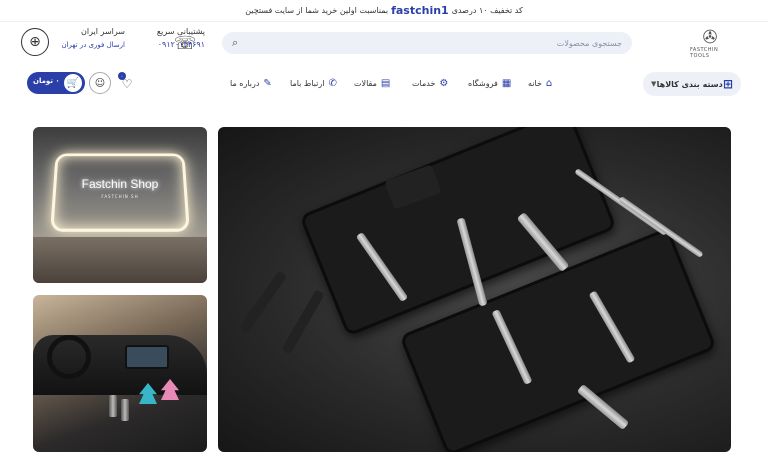 This screenshot has height=459, width=768. Describe the element at coordinates (113, 406) in the screenshot. I see `product-bottle` at that location.